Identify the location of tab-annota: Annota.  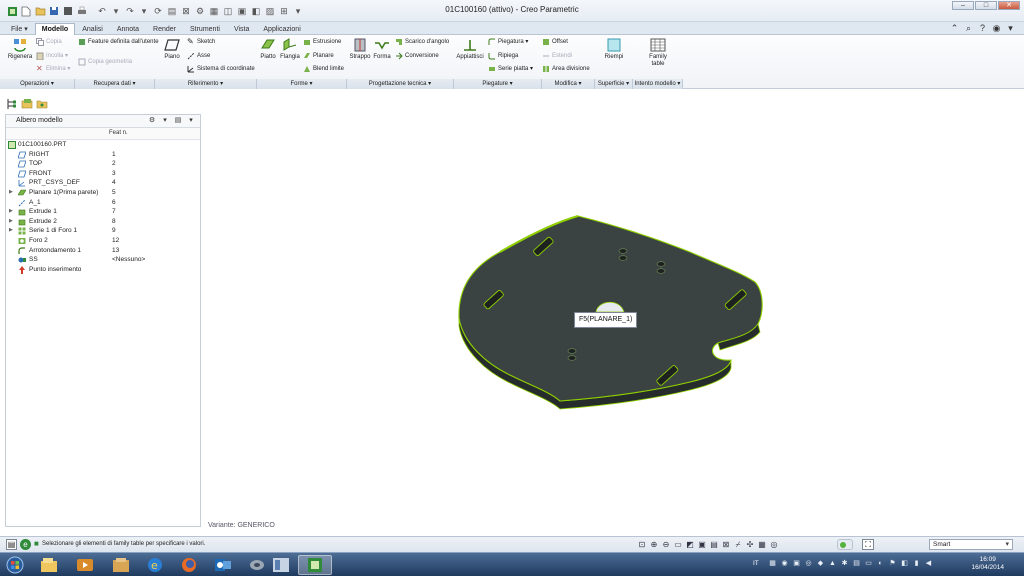
(128, 29).